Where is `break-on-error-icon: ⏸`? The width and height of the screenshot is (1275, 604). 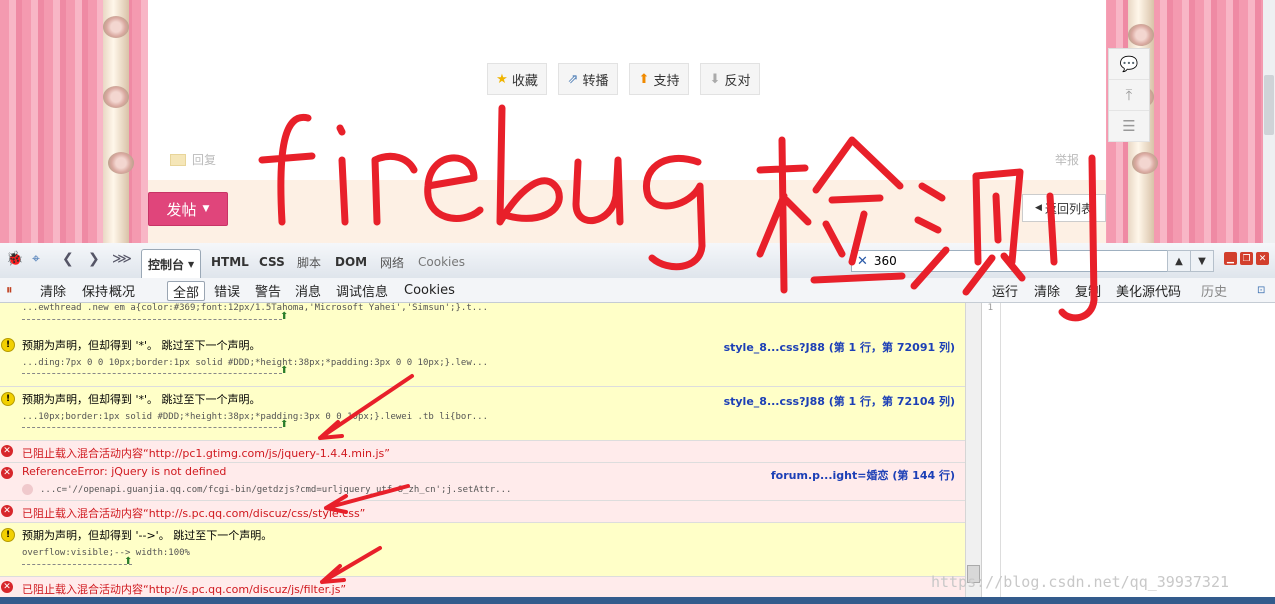
break-on-error-icon: ⏸ is located at coordinates (9, 290).